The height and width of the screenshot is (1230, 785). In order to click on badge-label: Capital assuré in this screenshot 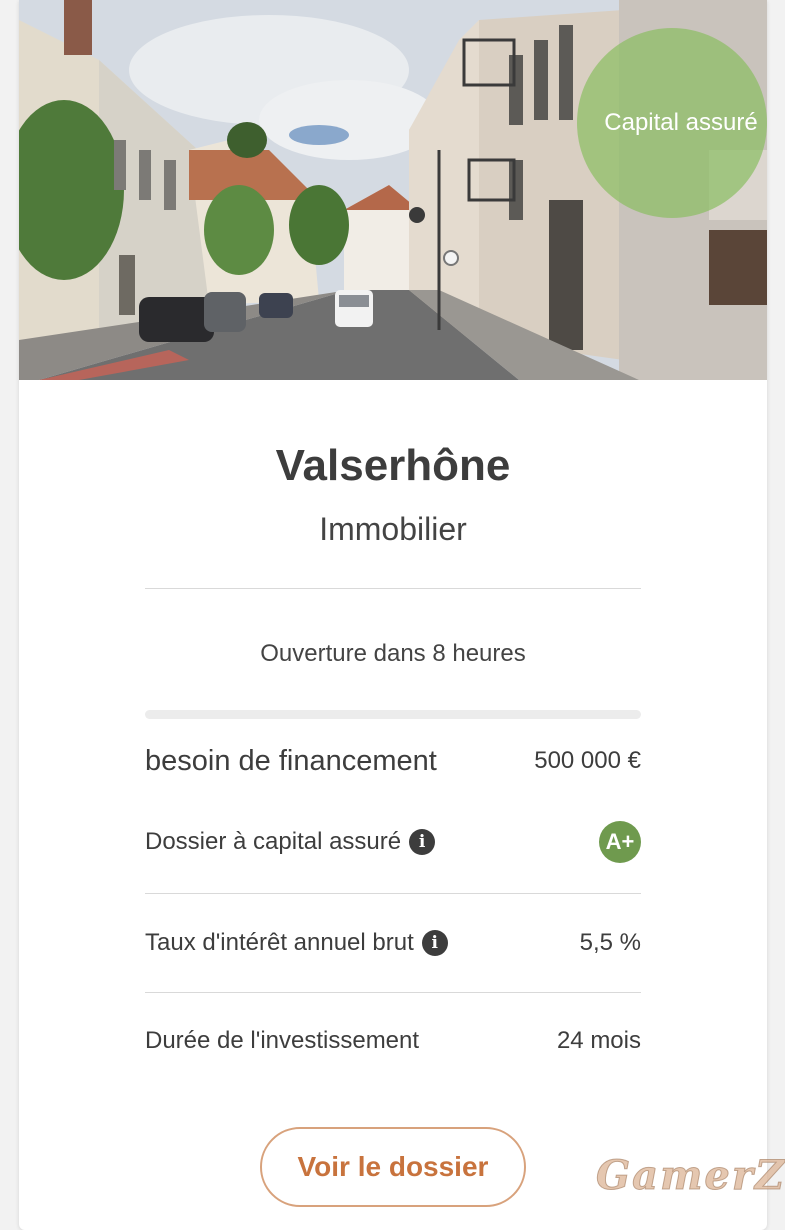, I will do `click(681, 122)`.